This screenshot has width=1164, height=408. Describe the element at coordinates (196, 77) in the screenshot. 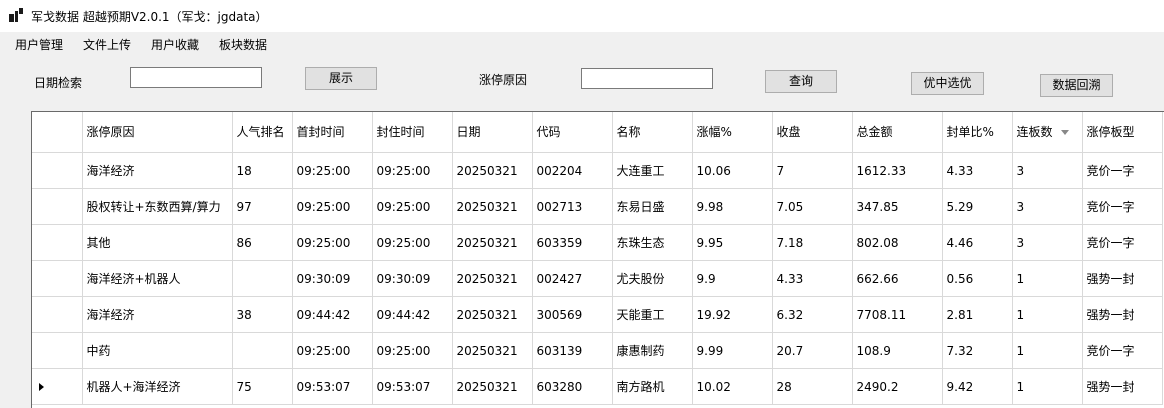

I see `date-search-input` at that location.